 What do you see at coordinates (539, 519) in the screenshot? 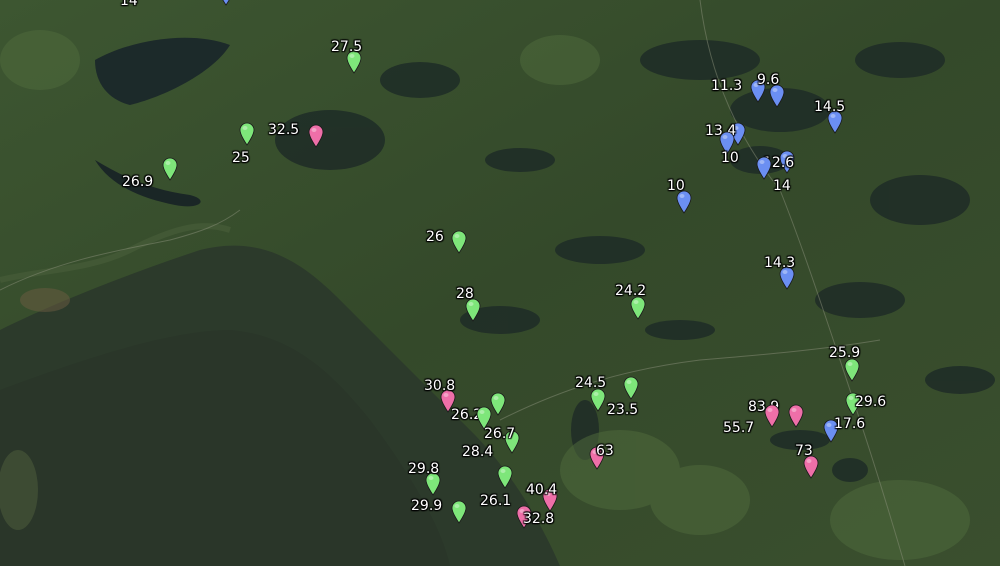
I see `marker-label: 32.8` at bounding box center [539, 519].